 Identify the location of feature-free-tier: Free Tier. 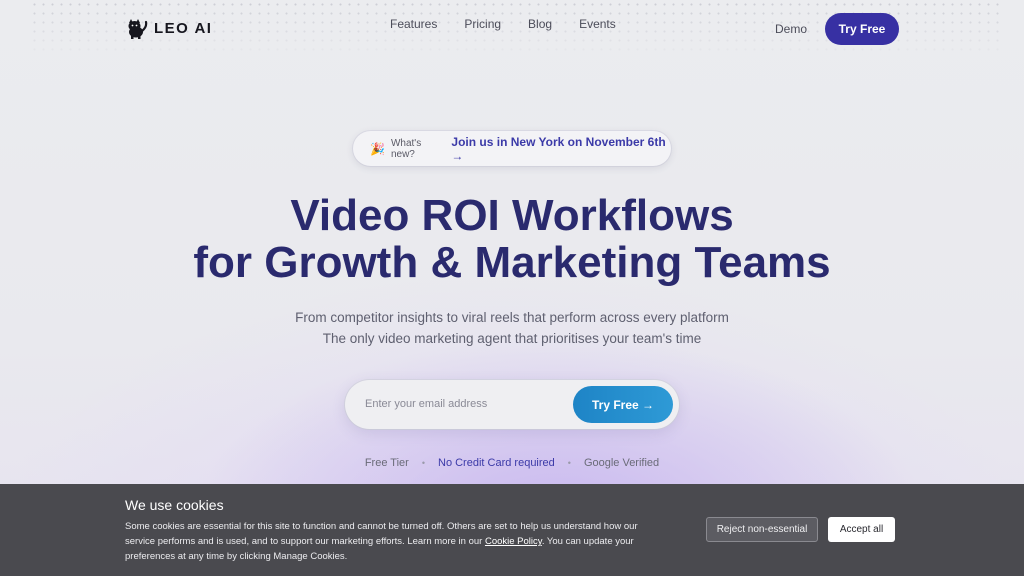
(386, 463).